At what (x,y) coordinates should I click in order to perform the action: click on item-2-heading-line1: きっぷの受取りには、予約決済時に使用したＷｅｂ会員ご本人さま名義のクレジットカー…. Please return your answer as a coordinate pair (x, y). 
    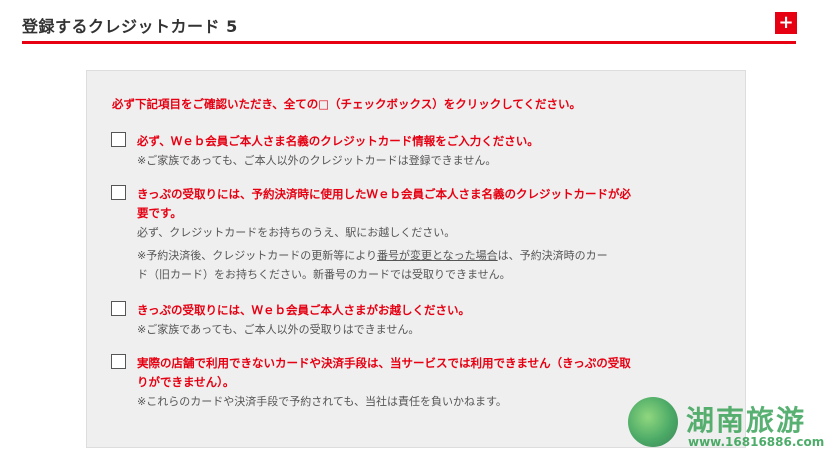
    Looking at the image, I should click on (384, 194).